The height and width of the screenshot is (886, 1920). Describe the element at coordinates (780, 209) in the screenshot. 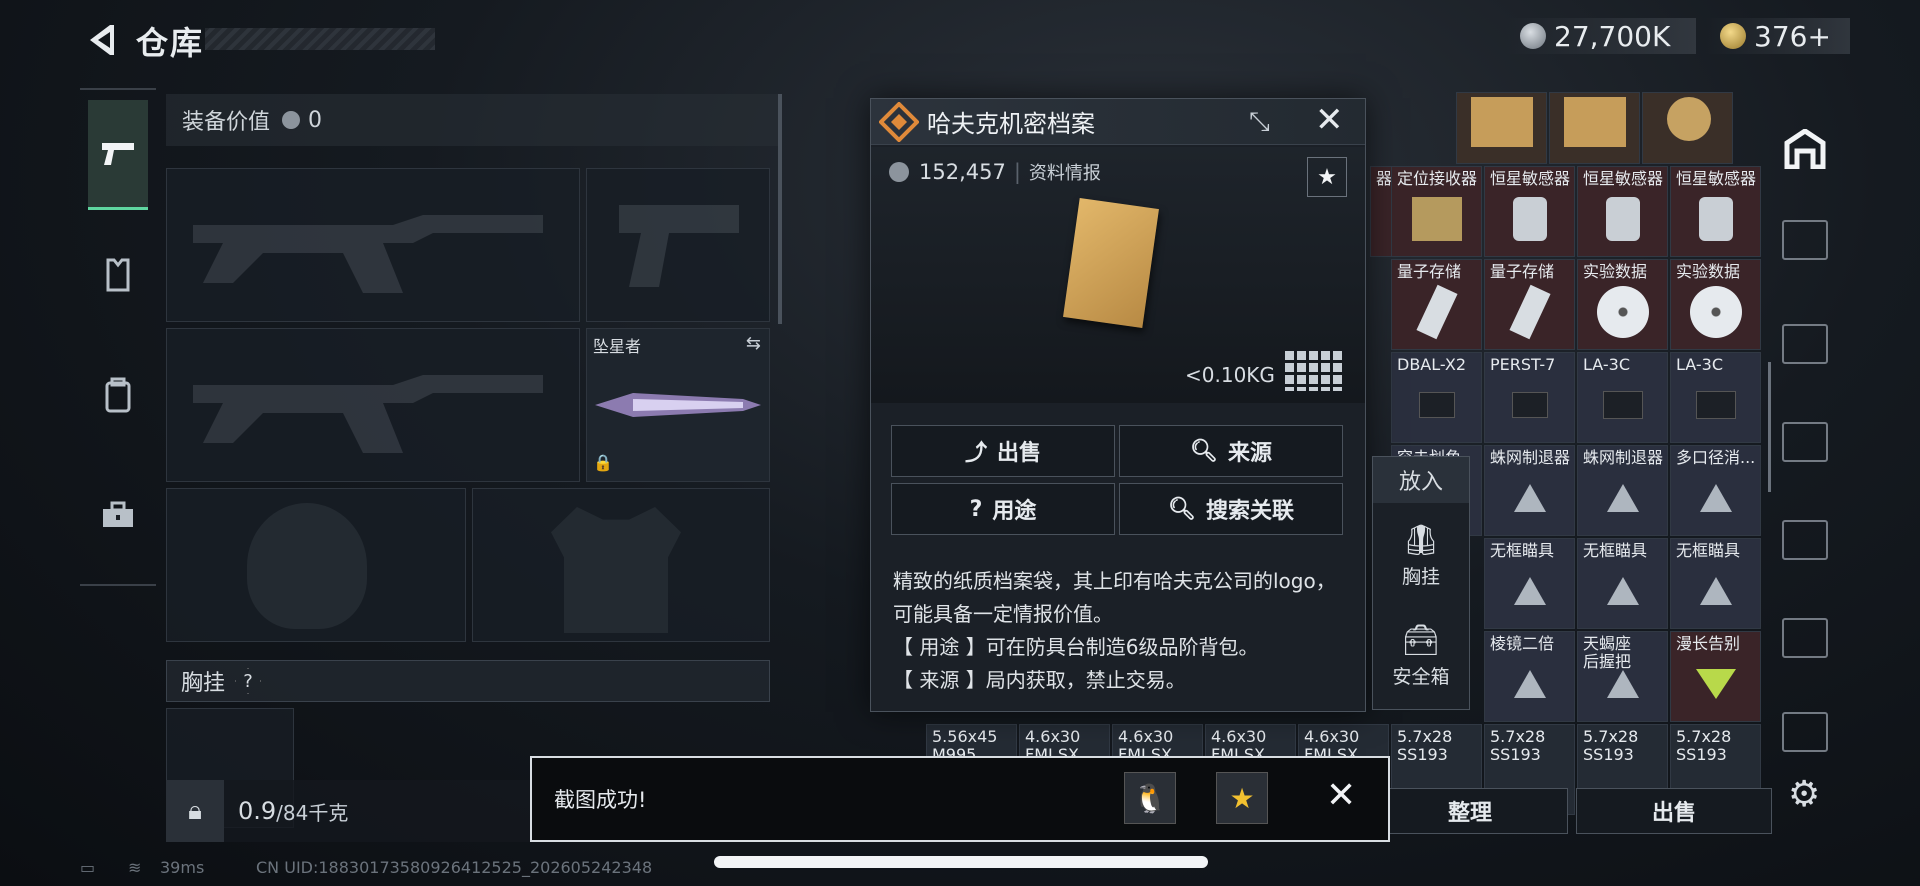

I see `scrollbar` at that location.